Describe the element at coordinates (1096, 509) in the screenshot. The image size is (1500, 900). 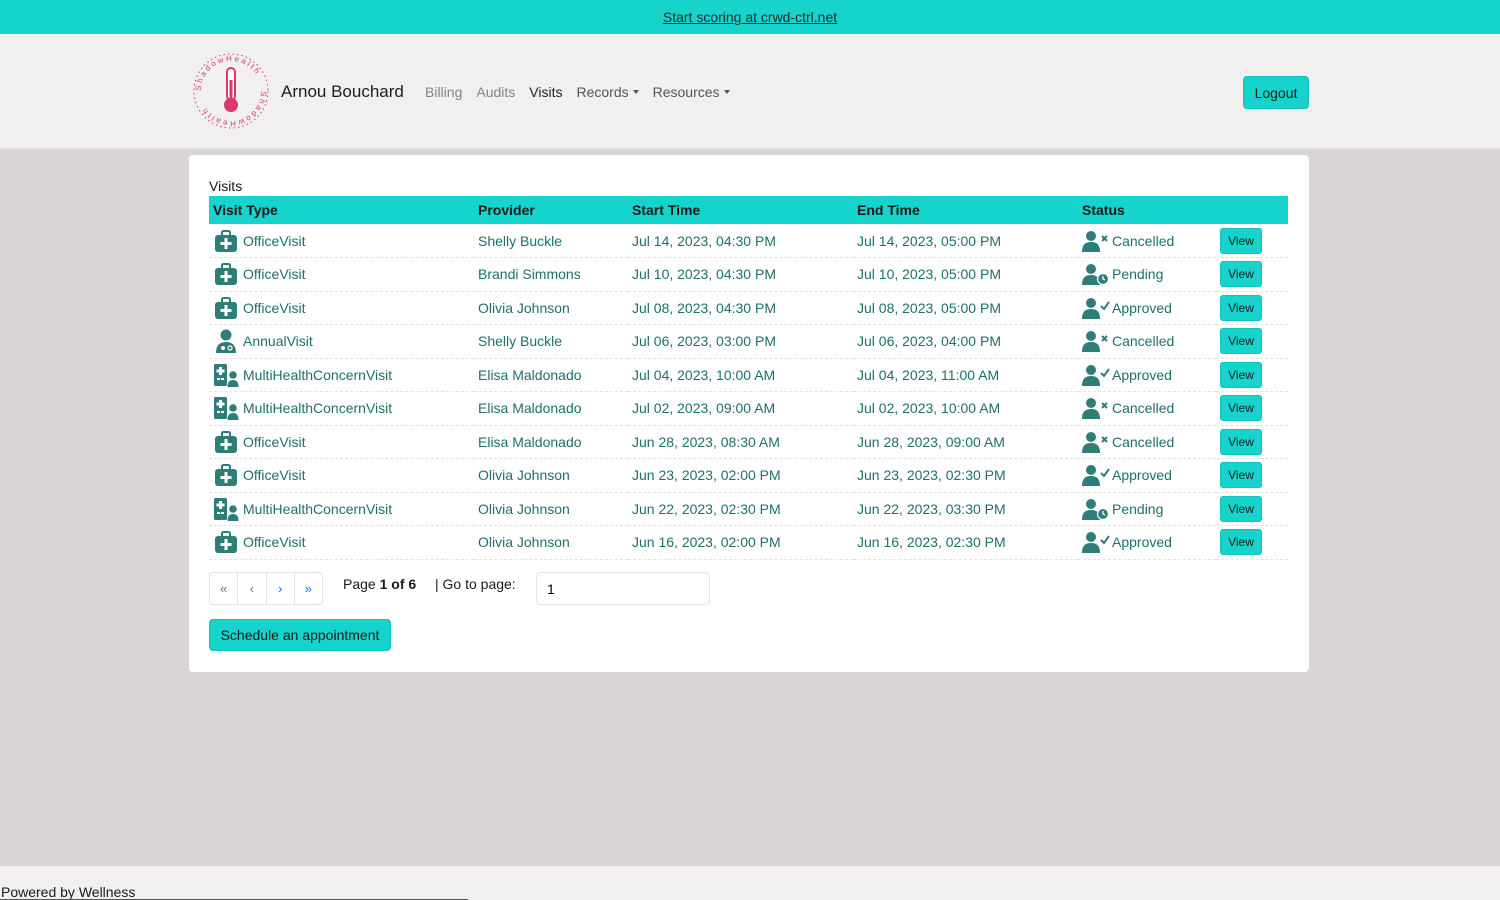
I see `user-clock-icon` at that location.